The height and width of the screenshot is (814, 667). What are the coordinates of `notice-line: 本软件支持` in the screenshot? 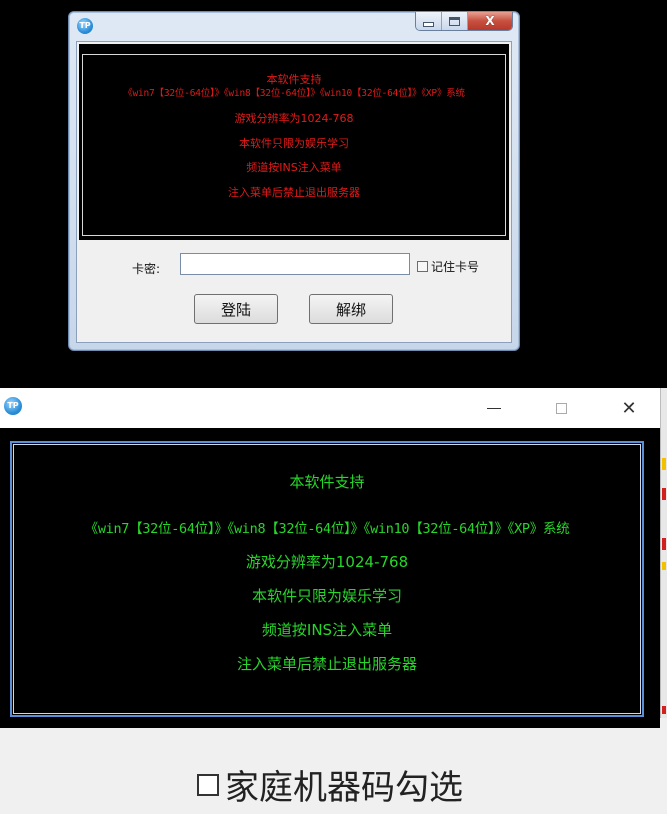 It's located at (327, 482).